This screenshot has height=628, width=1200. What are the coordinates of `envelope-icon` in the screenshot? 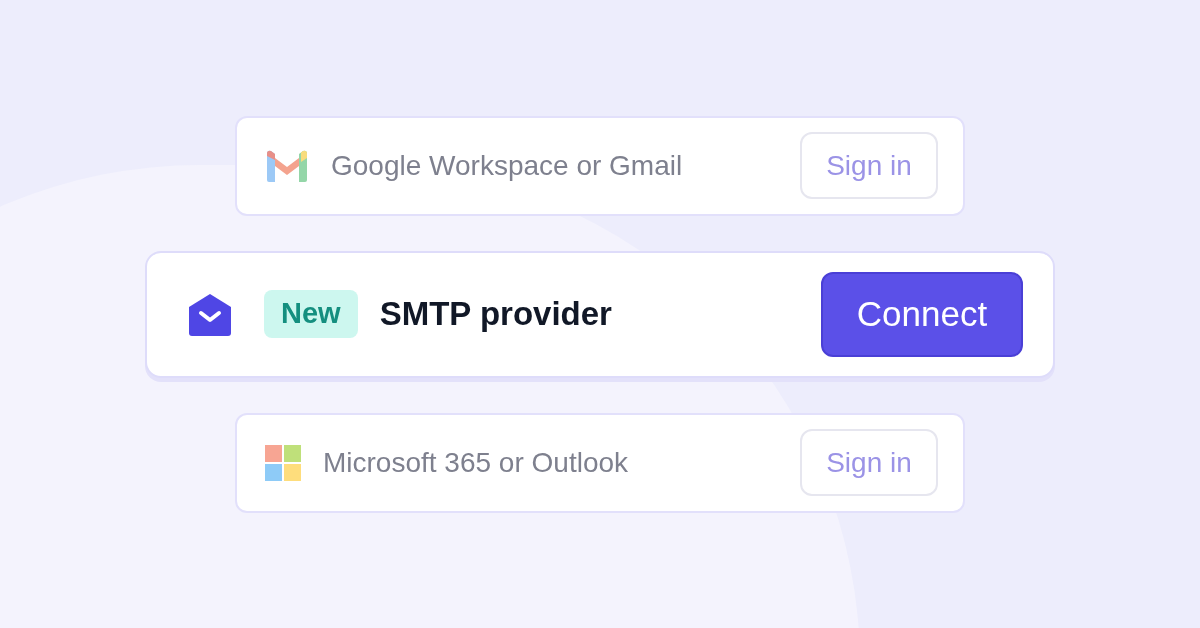 It's located at (210, 314).